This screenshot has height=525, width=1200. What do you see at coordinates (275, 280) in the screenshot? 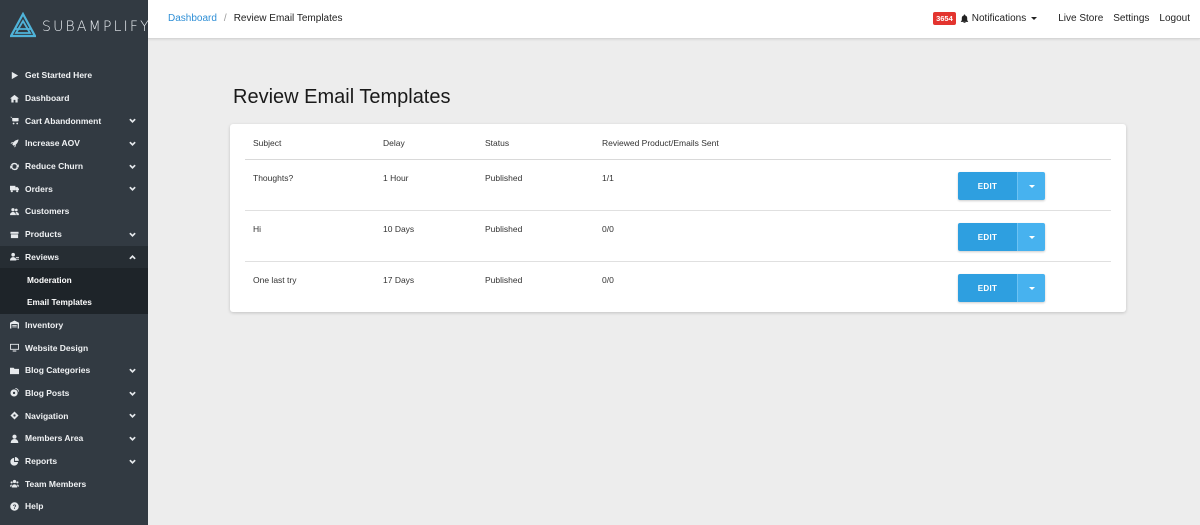
I see `cell-subject: One last try` at bounding box center [275, 280].